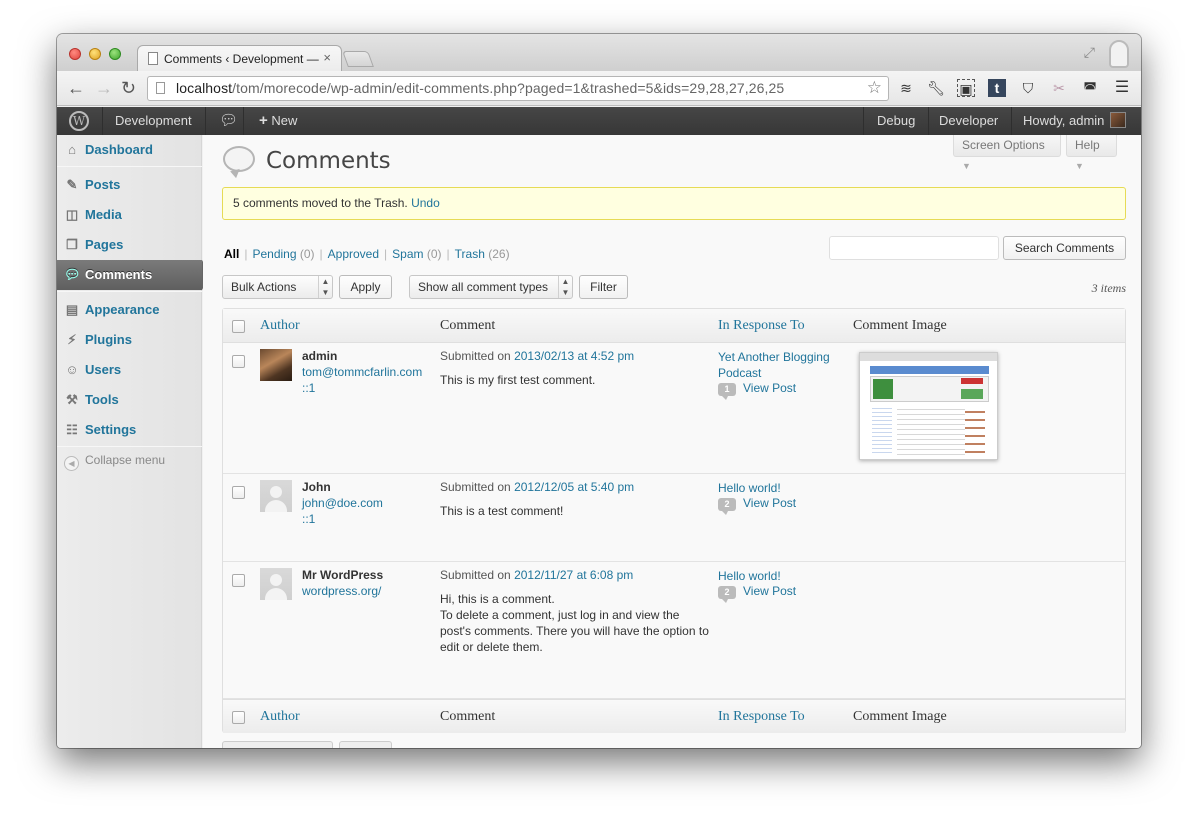 This screenshot has height=827, width=1198. What do you see at coordinates (1091, 153) in the screenshot?
I see `help-button: Help ▼` at bounding box center [1091, 153].